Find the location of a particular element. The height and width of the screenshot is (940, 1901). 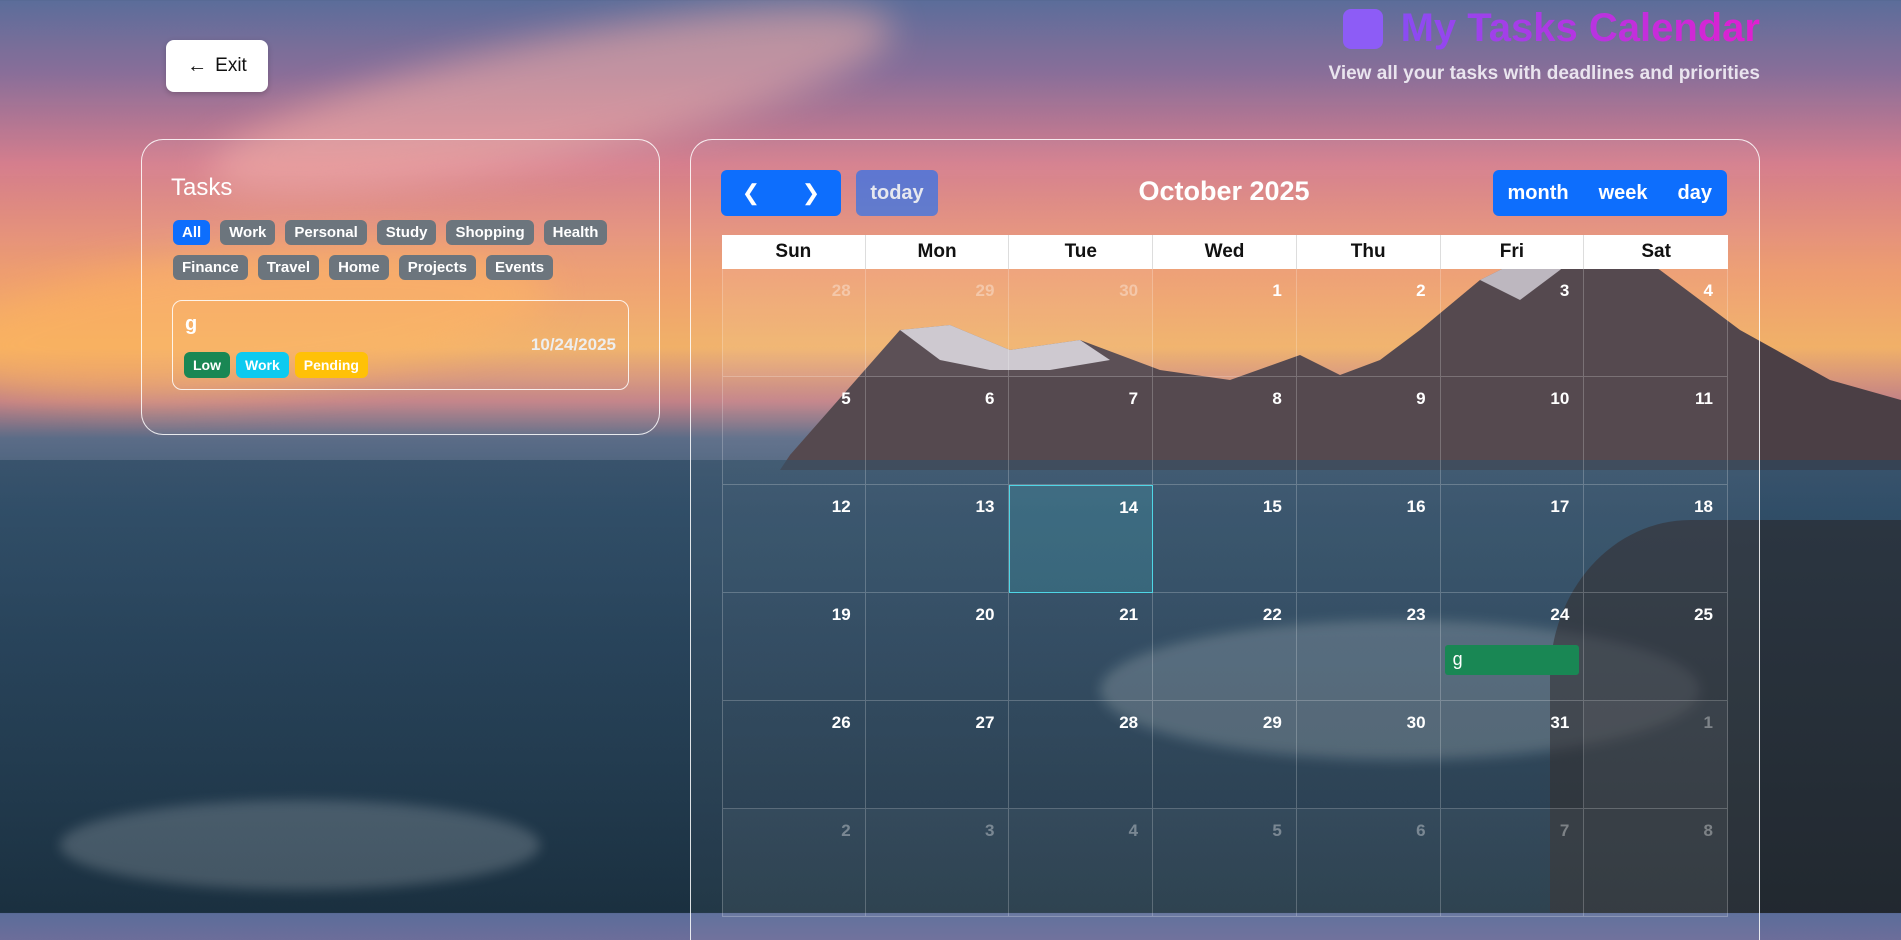

day-cell: 15 is located at coordinates (1225, 539).